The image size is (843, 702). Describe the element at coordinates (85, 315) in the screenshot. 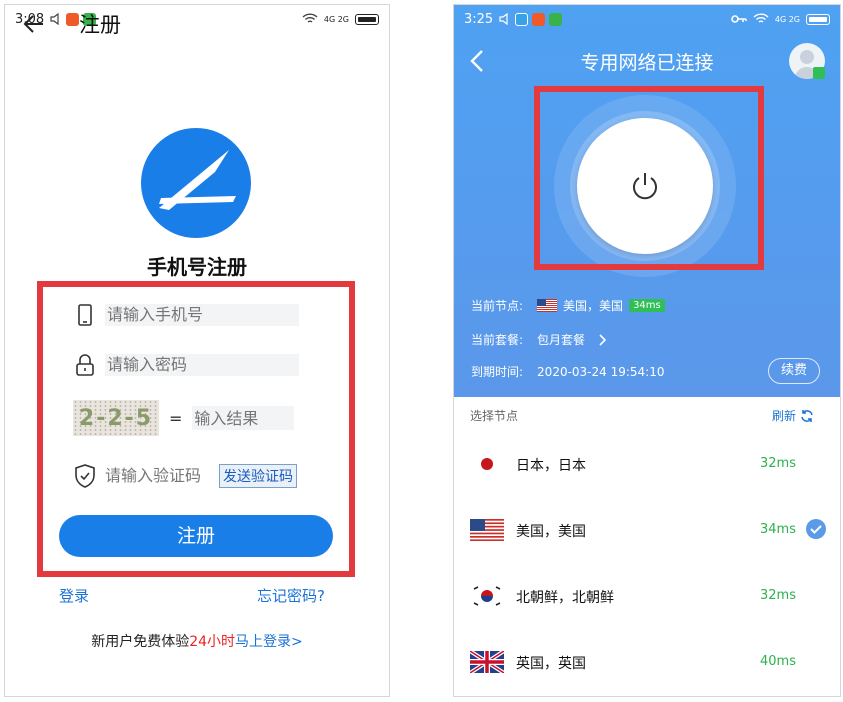

I see `phone-icon` at that location.